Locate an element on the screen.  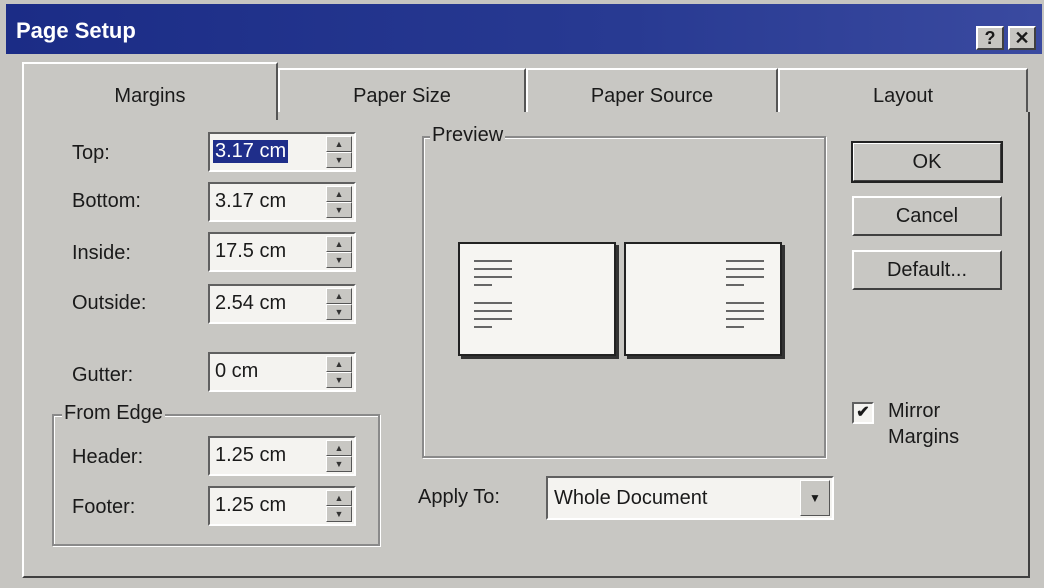
bottom-margin-spinner: ▲ ▼ is located at coordinates (339, 202).